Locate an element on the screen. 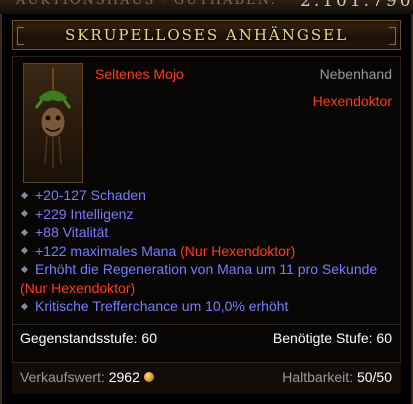 This screenshot has width=413, height=404. durability-label: Haltbarkeit: is located at coordinates (318, 377).